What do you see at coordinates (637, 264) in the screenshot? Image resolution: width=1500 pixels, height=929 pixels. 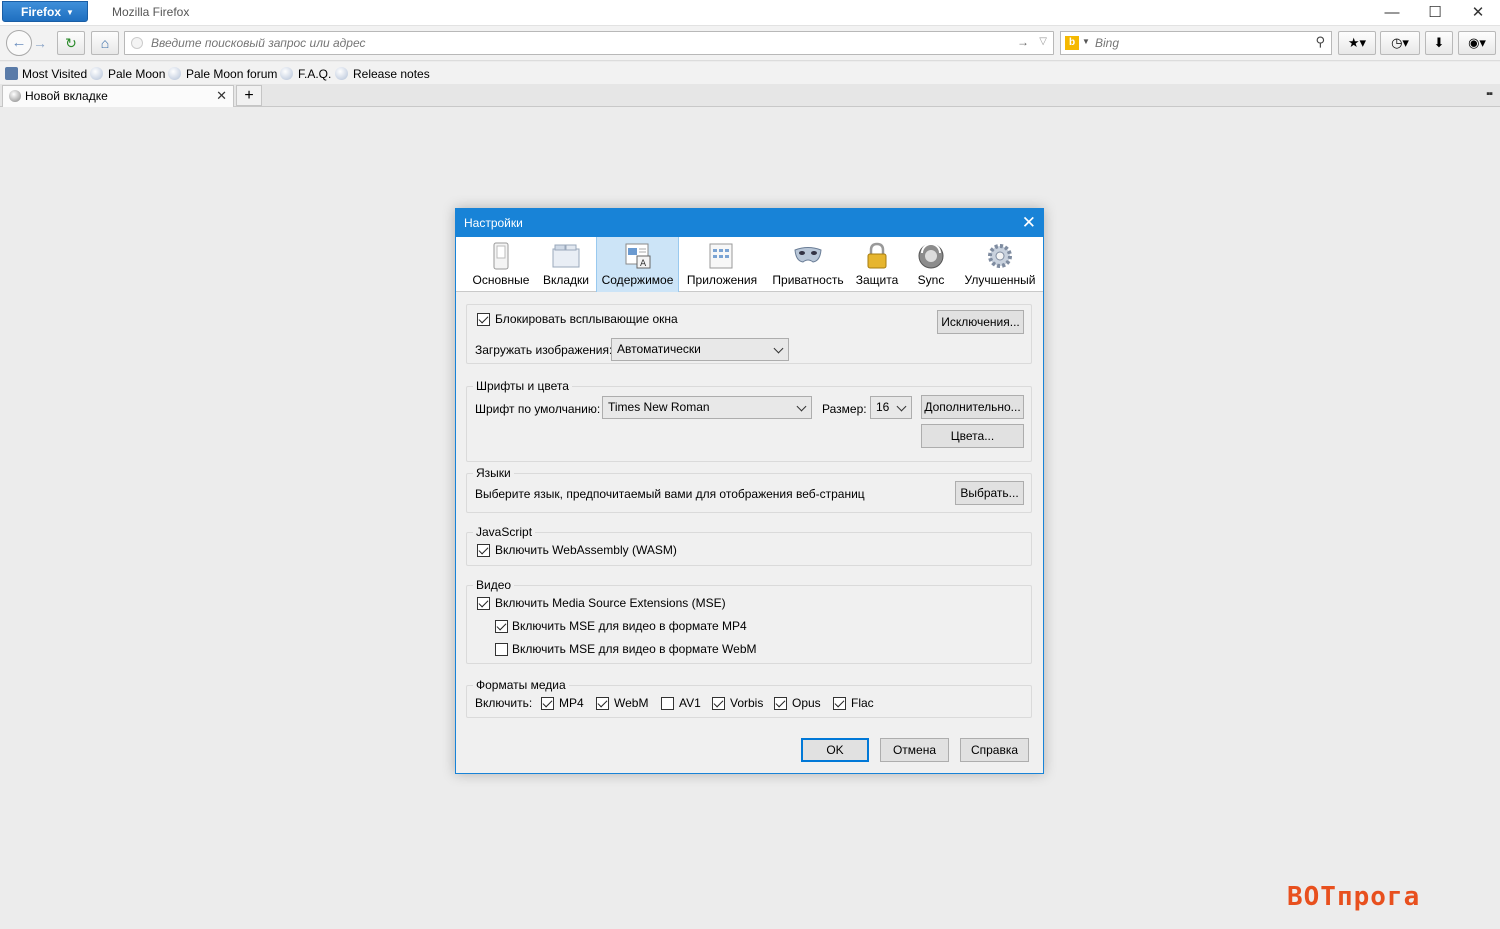 I see `pane-content: A Содержимое` at bounding box center [637, 264].